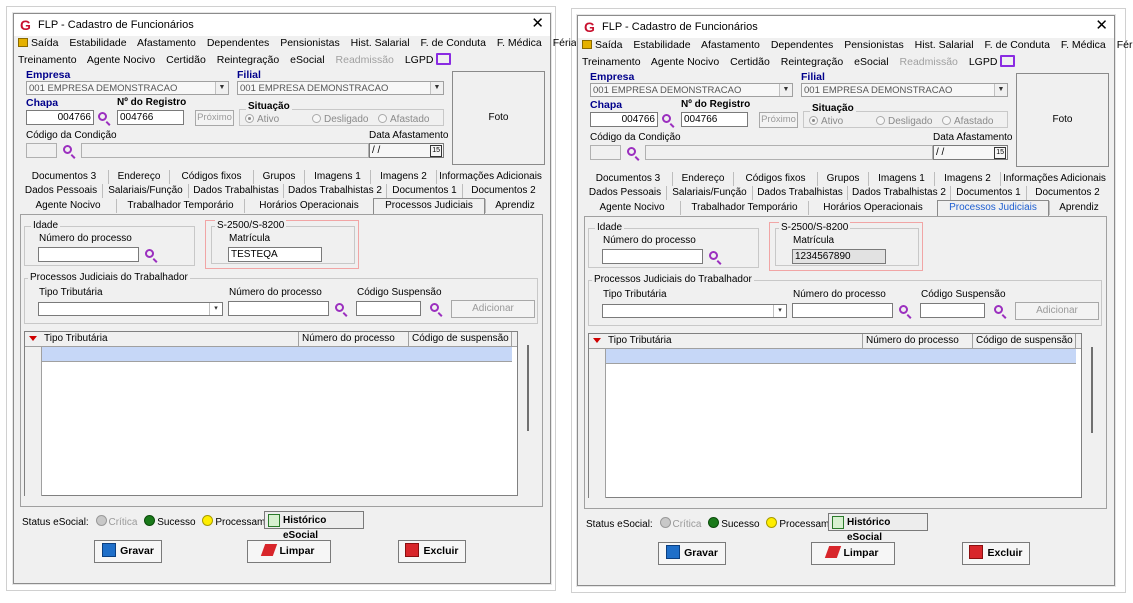 The image size is (1133, 603). What do you see at coordinates (1024, 341) in the screenshot?
I see `col-codigo-suspensao: Código de suspensão` at bounding box center [1024, 341].